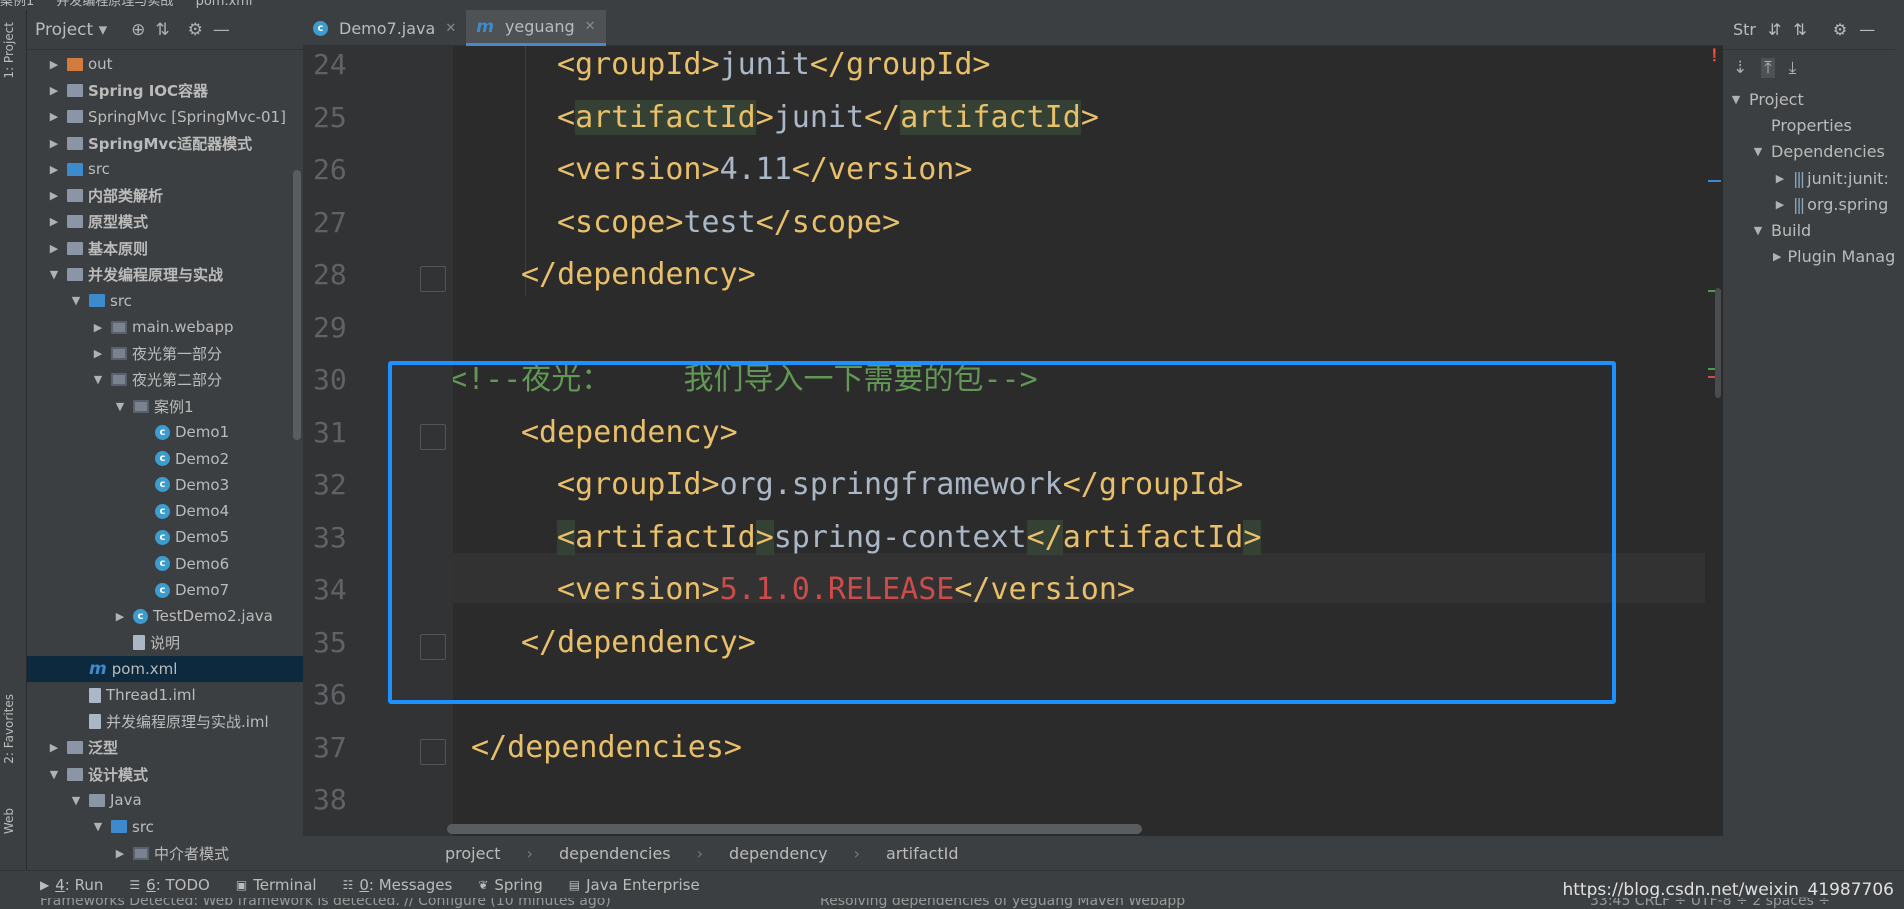  What do you see at coordinates (165, 564) in the screenshot?
I see `tree-item: c Demo6` at bounding box center [165, 564].